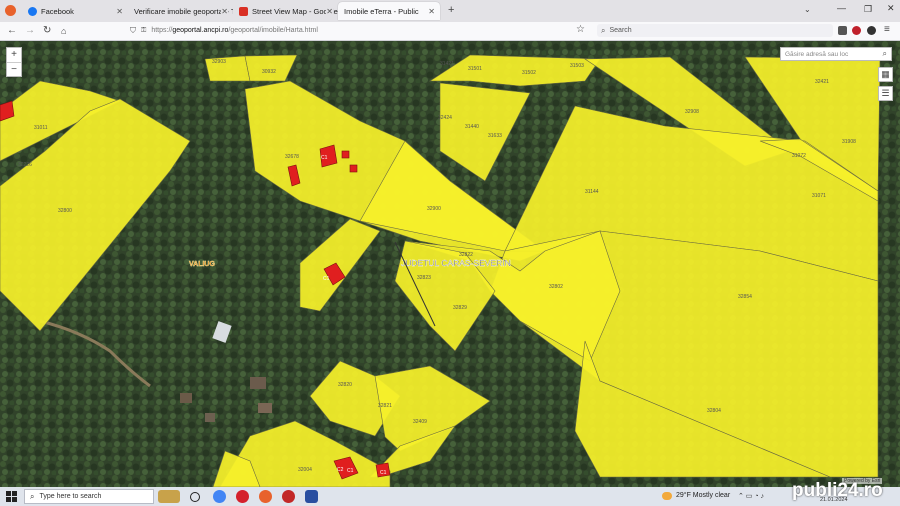  What do you see at coordinates (871, 30) in the screenshot?
I see `account-icon` at bounding box center [871, 30].